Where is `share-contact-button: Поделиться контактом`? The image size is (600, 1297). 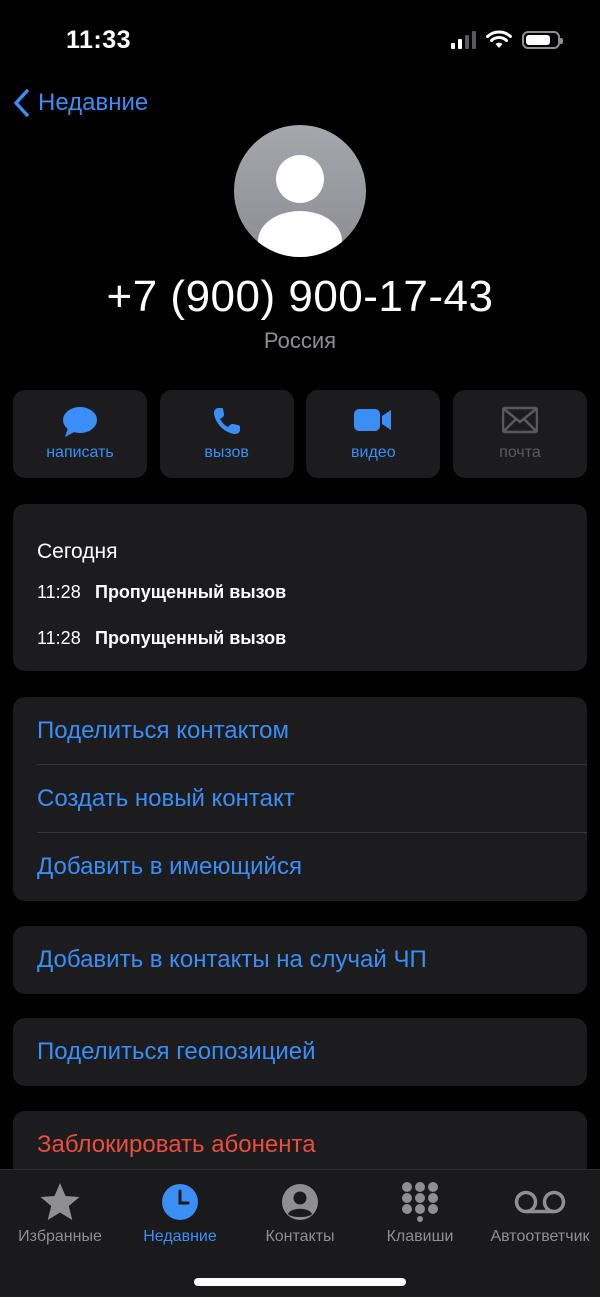
share-contact-button: Поделиться контактом is located at coordinates (300, 731).